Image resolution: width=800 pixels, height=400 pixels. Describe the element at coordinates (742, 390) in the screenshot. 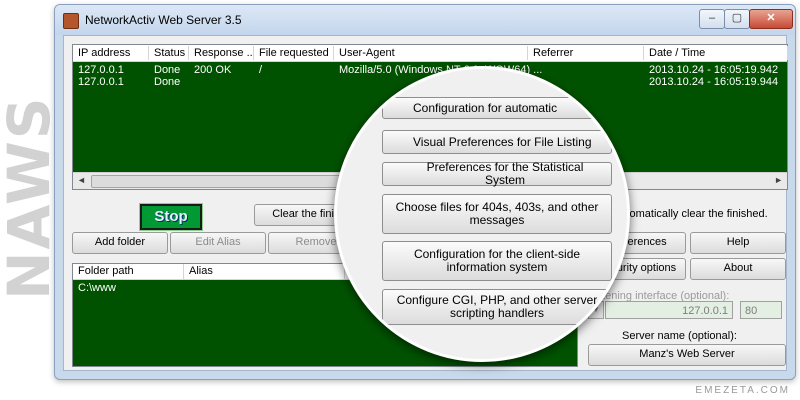

I see `credit-text: EMEZETA.COM` at that location.